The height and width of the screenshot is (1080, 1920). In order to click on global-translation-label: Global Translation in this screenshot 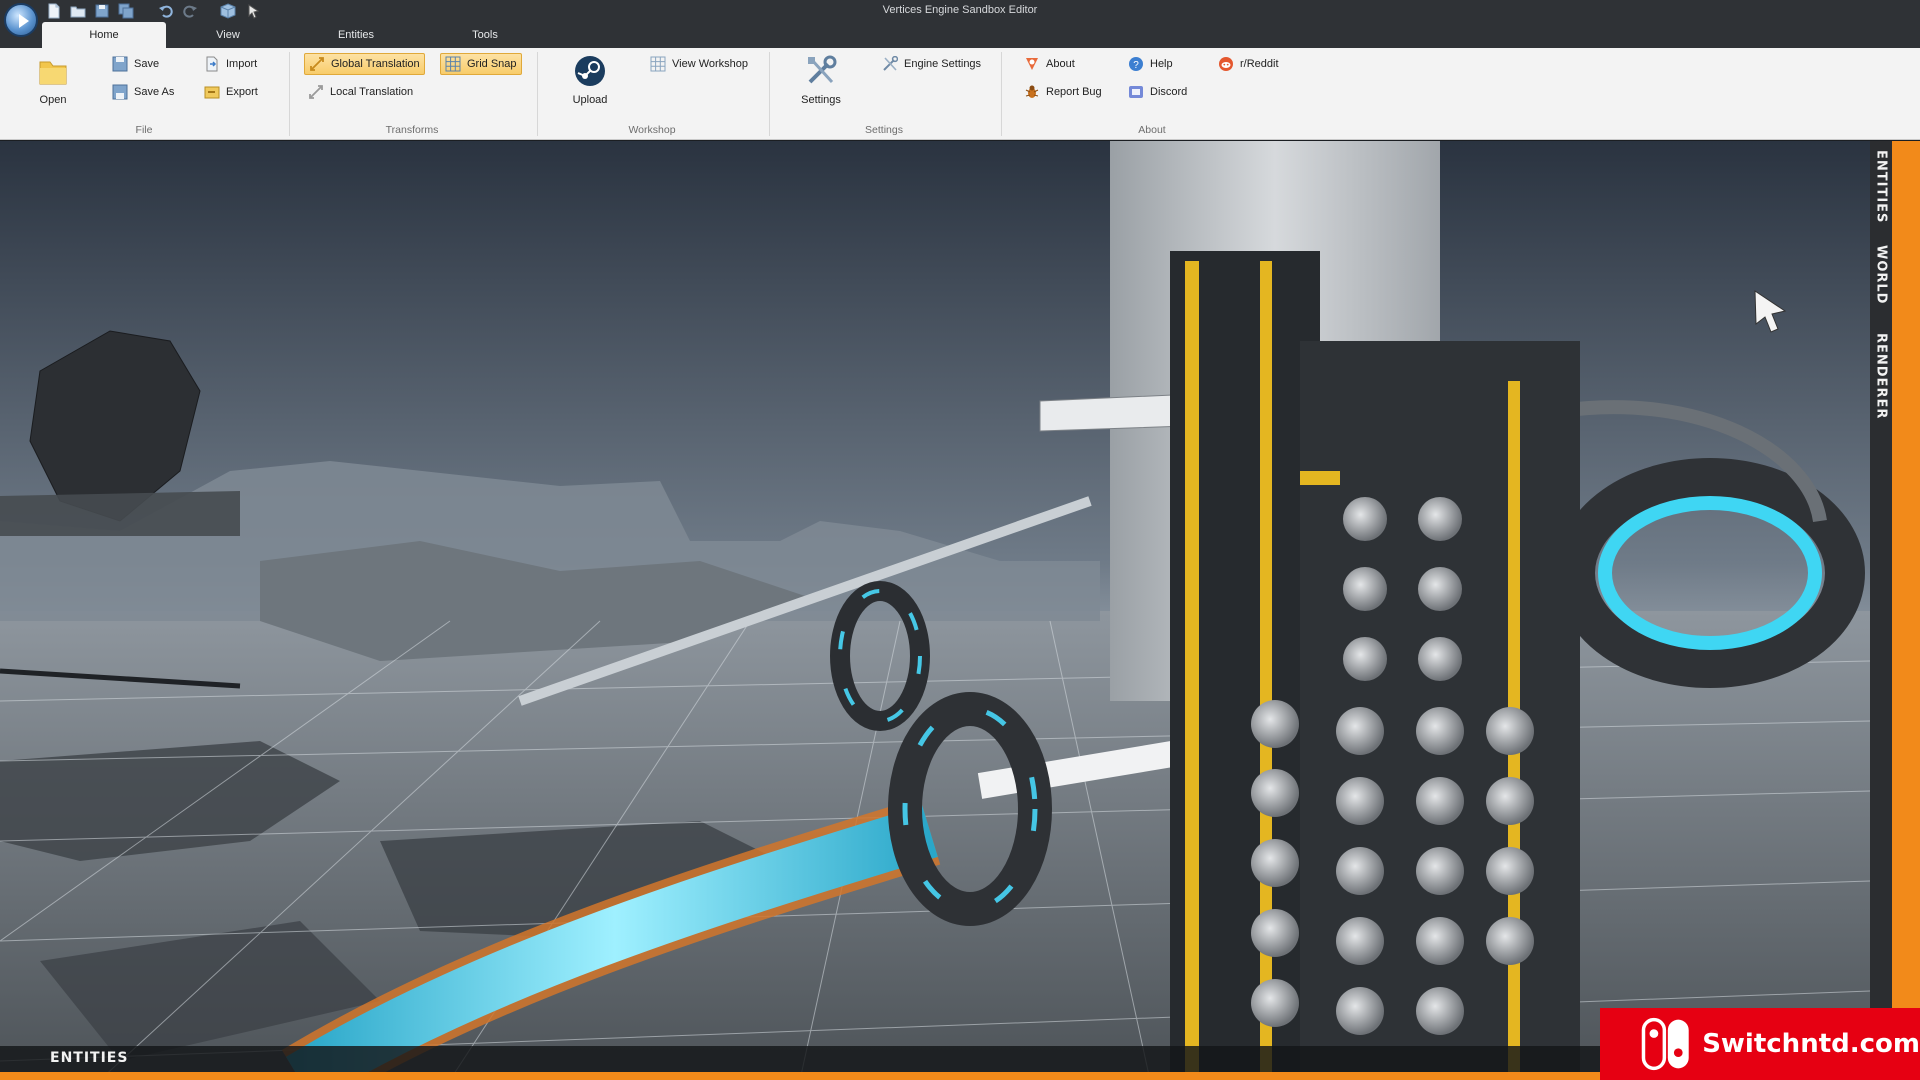, I will do `click(375, 64)`.